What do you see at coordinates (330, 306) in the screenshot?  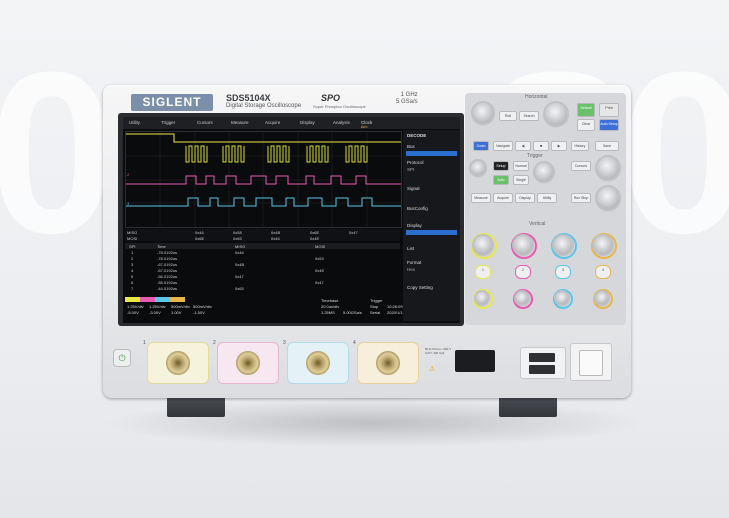 I see `timebase-value: 20.0us/div` at bounding box center [330, 306].